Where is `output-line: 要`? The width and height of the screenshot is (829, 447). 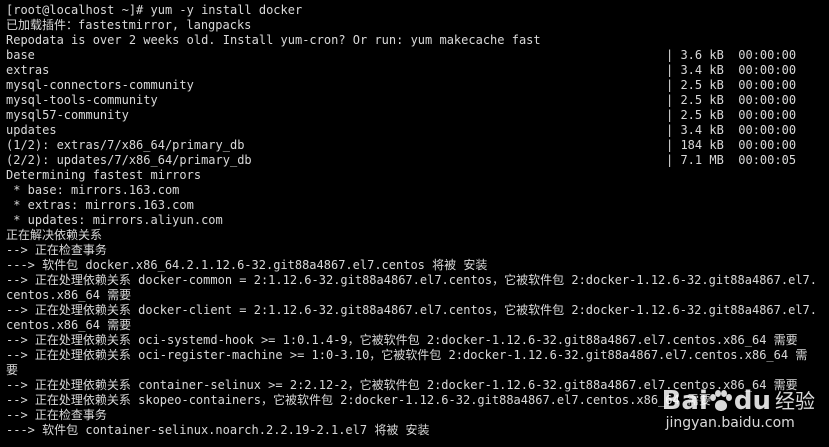 output-line: 要 is located at coordinates (12, 370).